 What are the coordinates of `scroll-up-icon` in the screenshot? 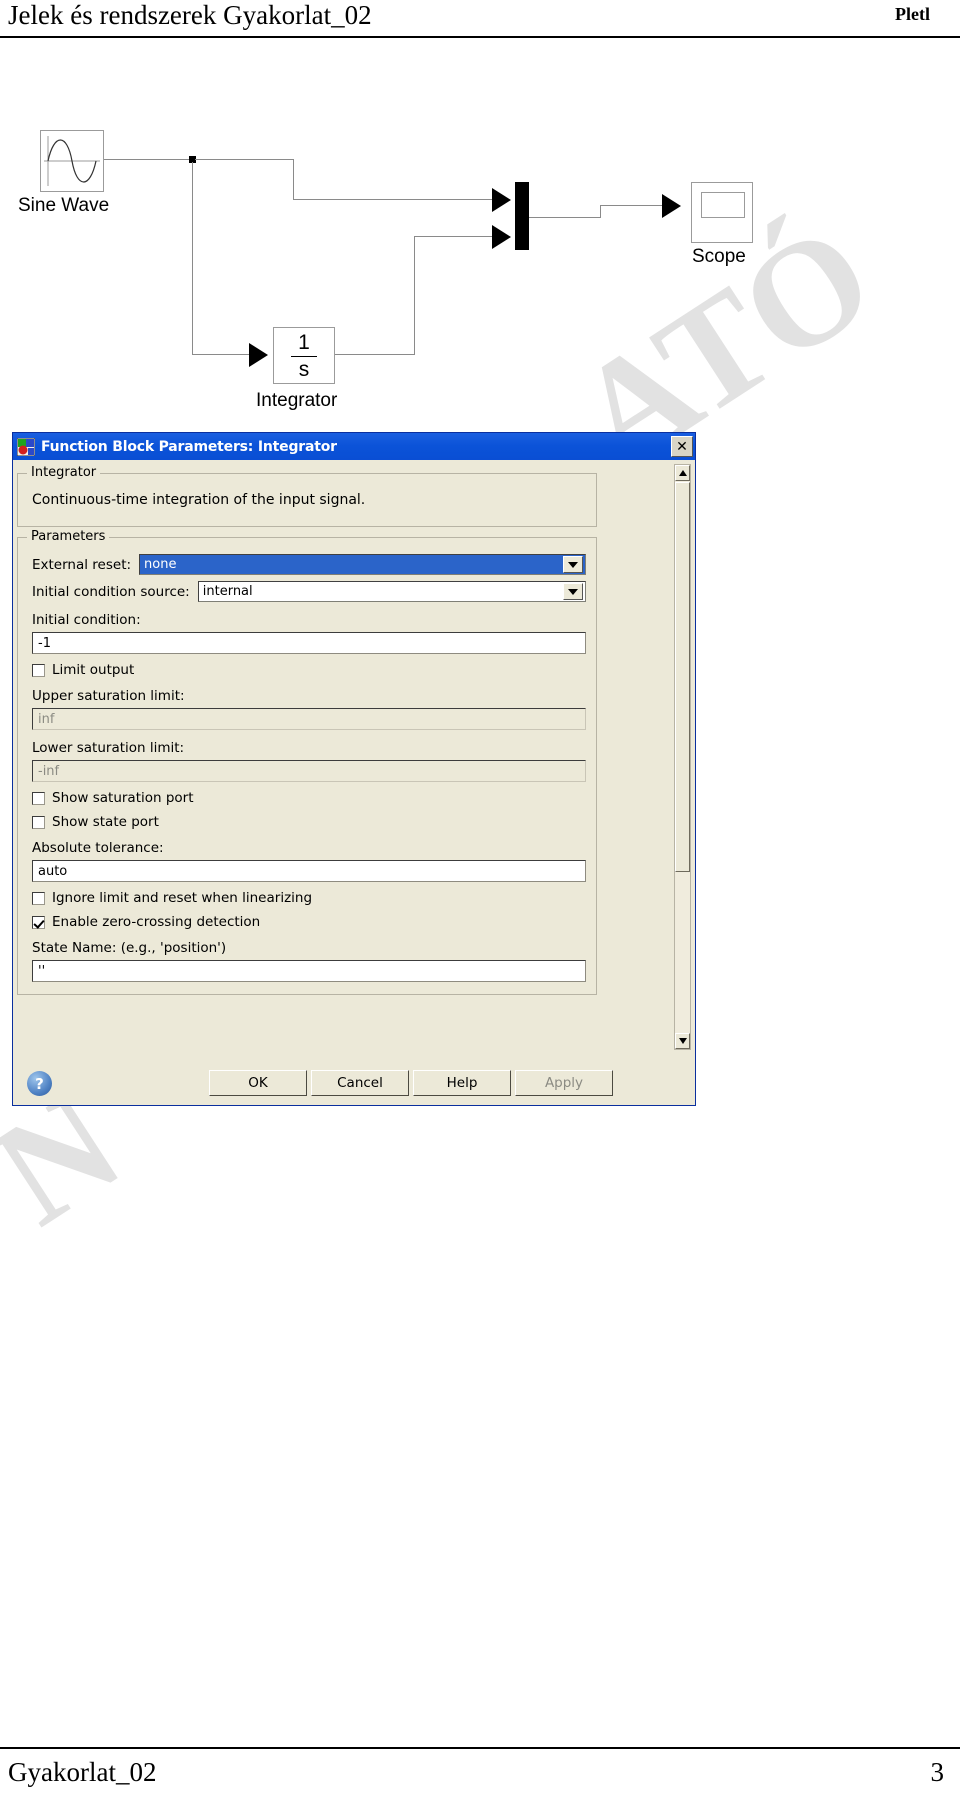 It's located at (682, 473).